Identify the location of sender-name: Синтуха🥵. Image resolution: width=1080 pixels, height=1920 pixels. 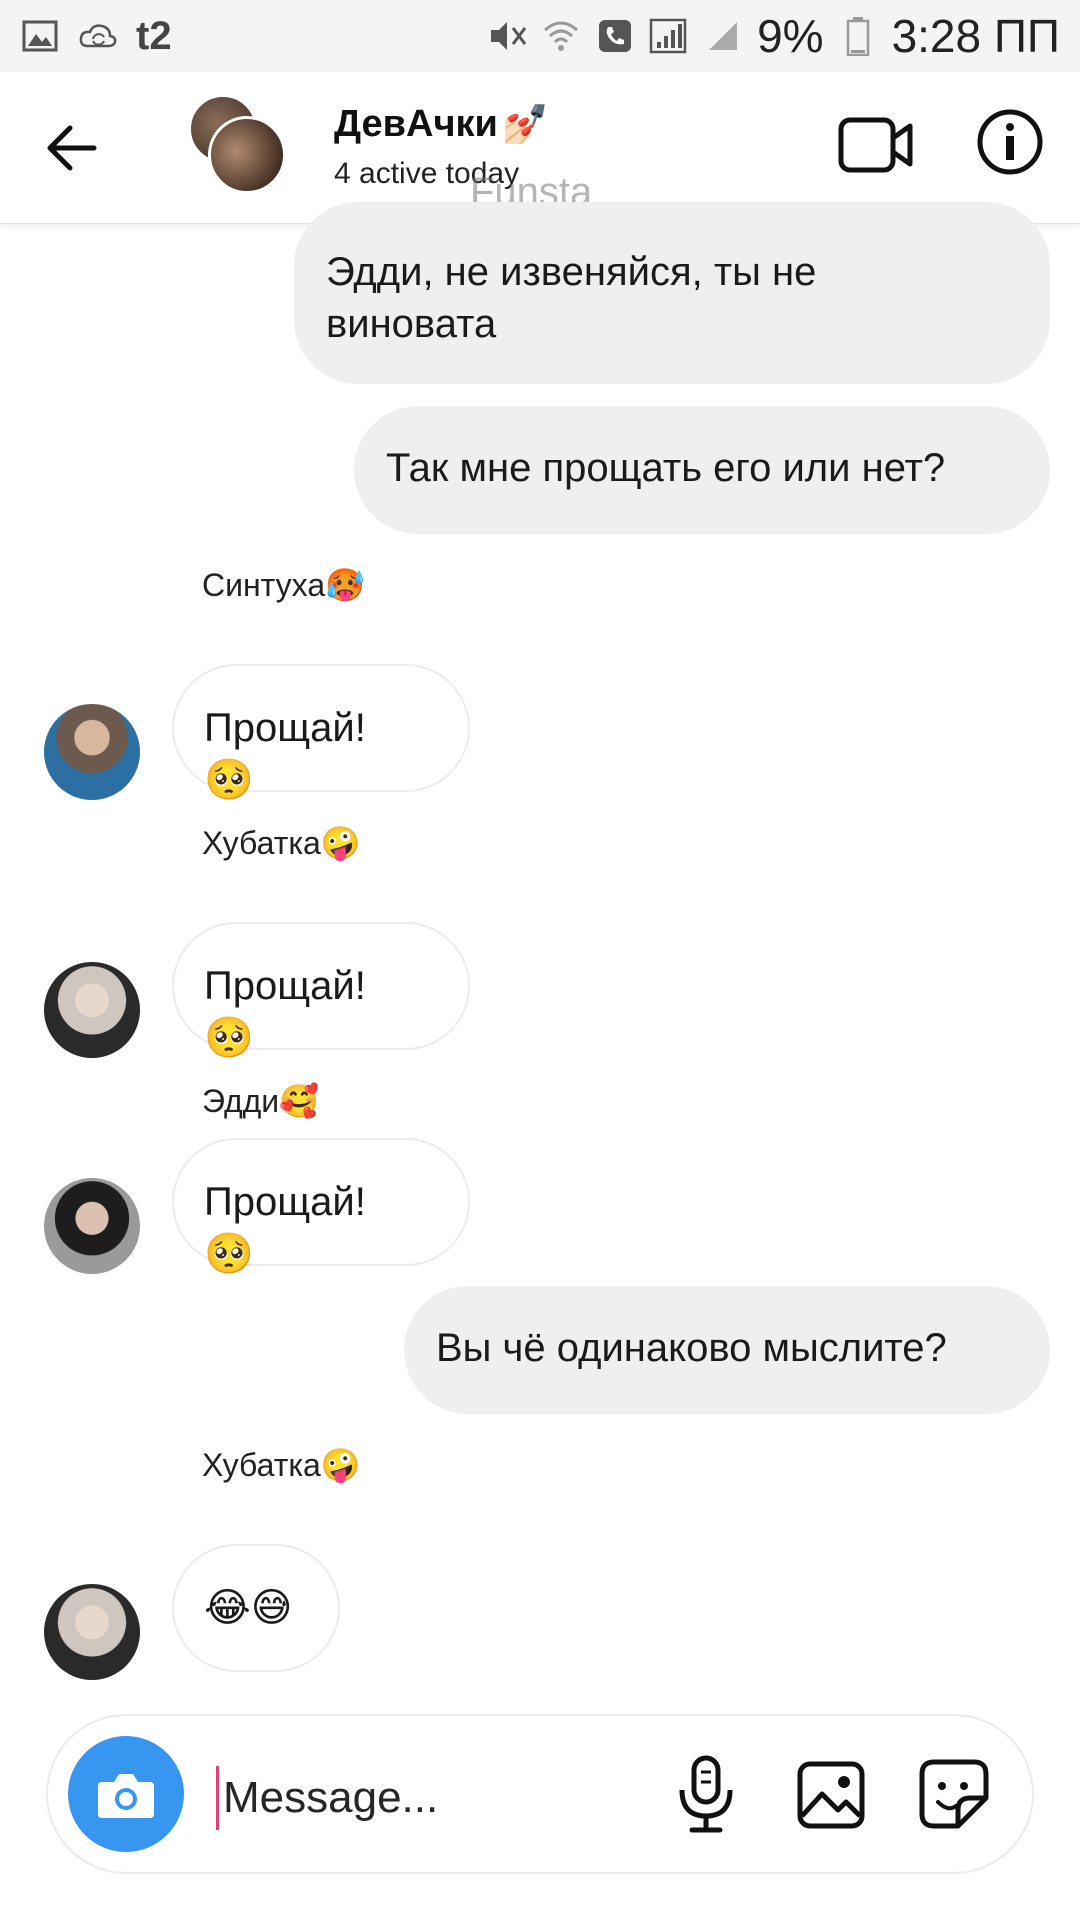
(283, 585).